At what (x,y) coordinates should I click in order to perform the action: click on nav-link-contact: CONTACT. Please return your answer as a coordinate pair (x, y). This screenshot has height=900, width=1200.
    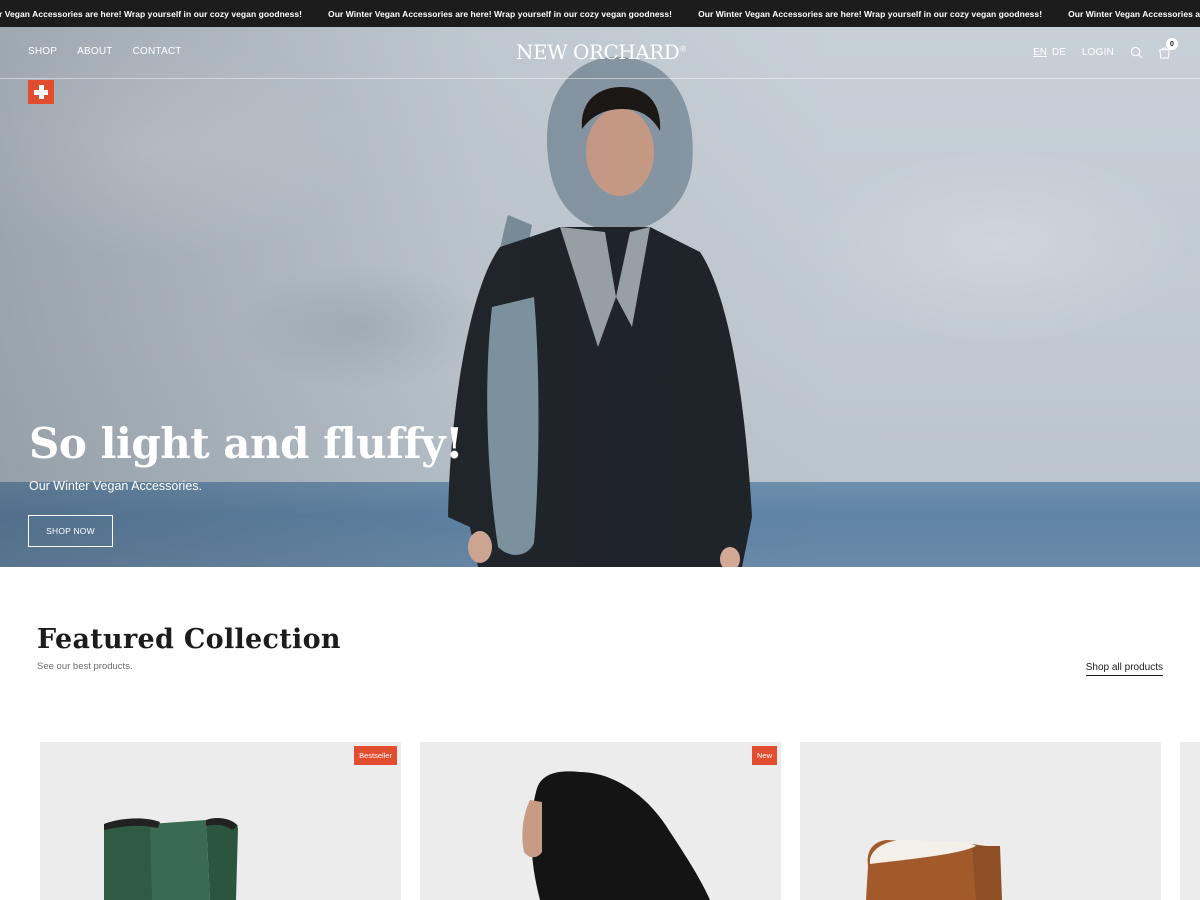
    Looking at the image, I should click on (157, 51).